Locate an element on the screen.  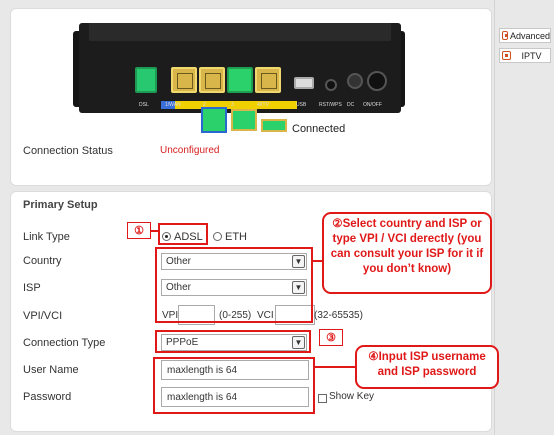
power-switch-icon is located at coordinates (377, 81).